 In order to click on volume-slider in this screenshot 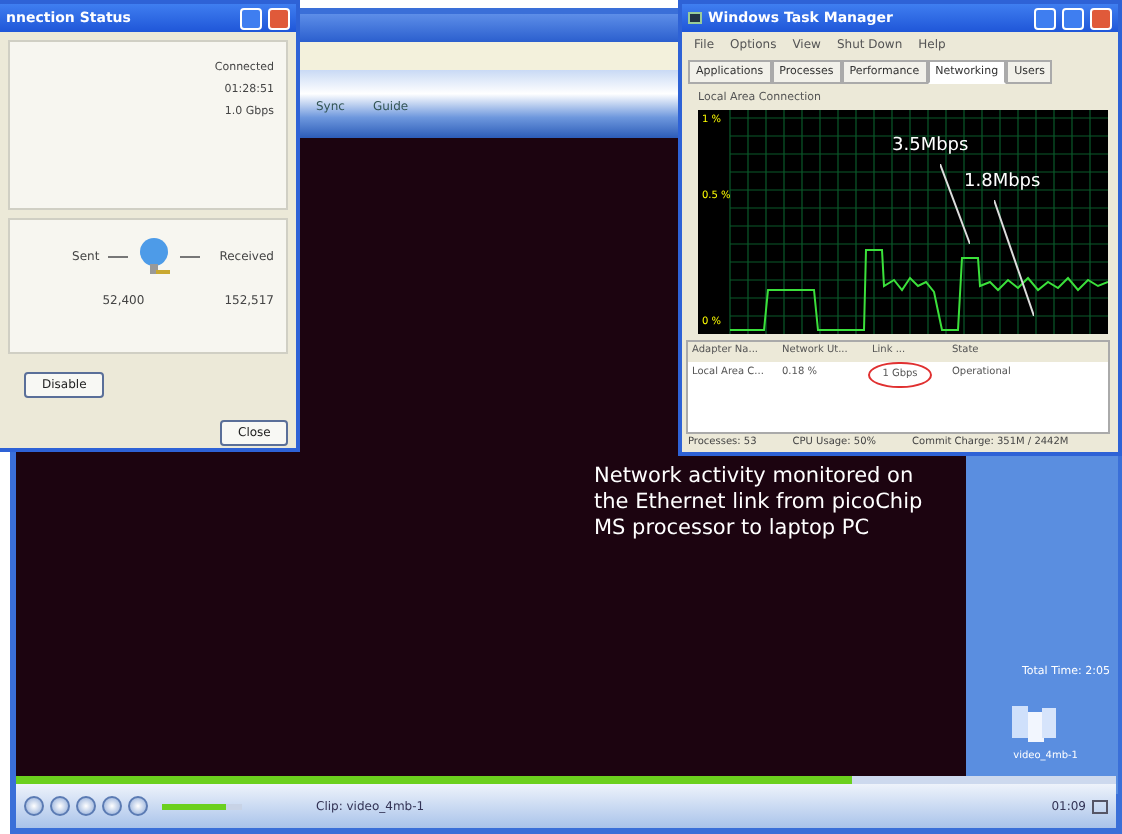, I will do `click(202, 806)`.